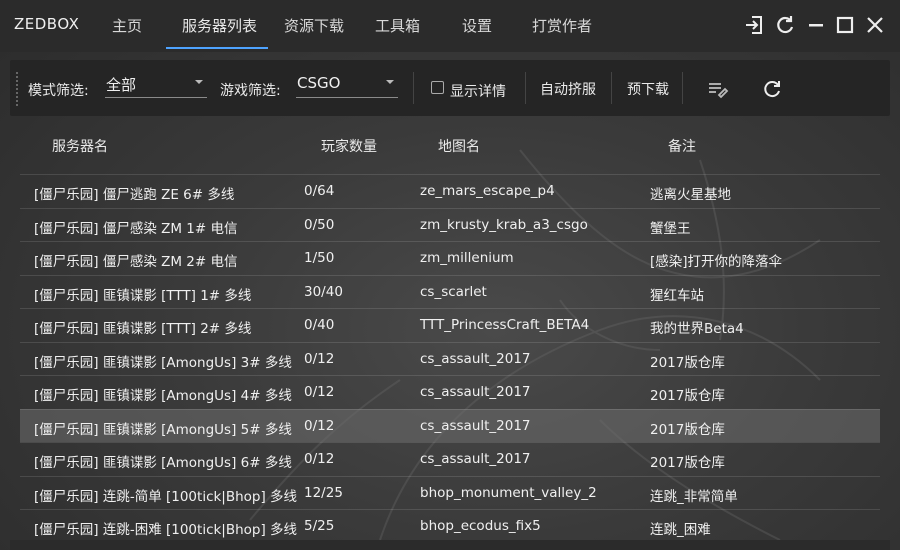 This screenshot has width=900, height=550. I want to click on map-cell: bhop_ecodus_fix5, so click(480, 526).